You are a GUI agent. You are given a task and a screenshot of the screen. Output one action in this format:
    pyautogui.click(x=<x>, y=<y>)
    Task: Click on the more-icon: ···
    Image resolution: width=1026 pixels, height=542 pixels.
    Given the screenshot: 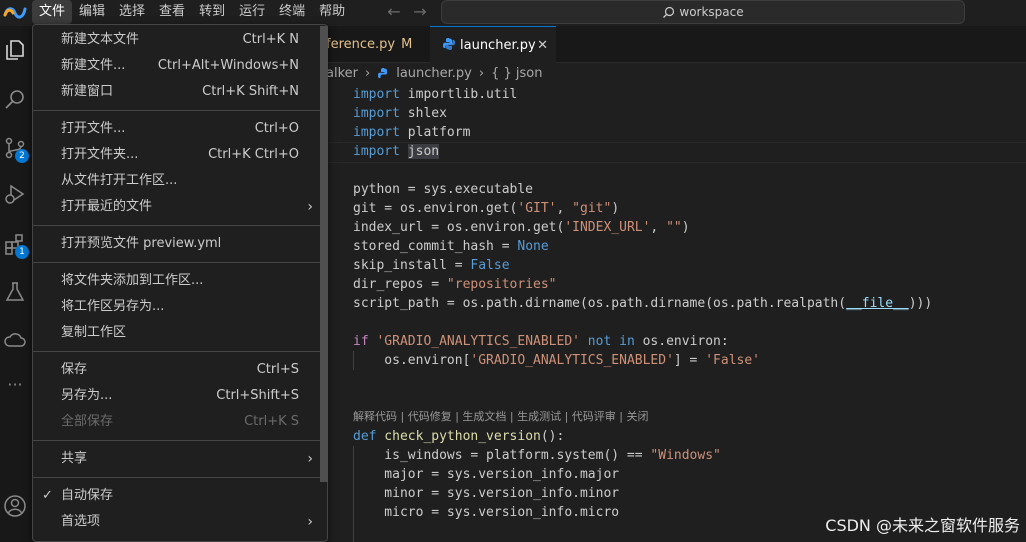 What is the action you would take?
    pyautogui.click(x=15, y=388)
    